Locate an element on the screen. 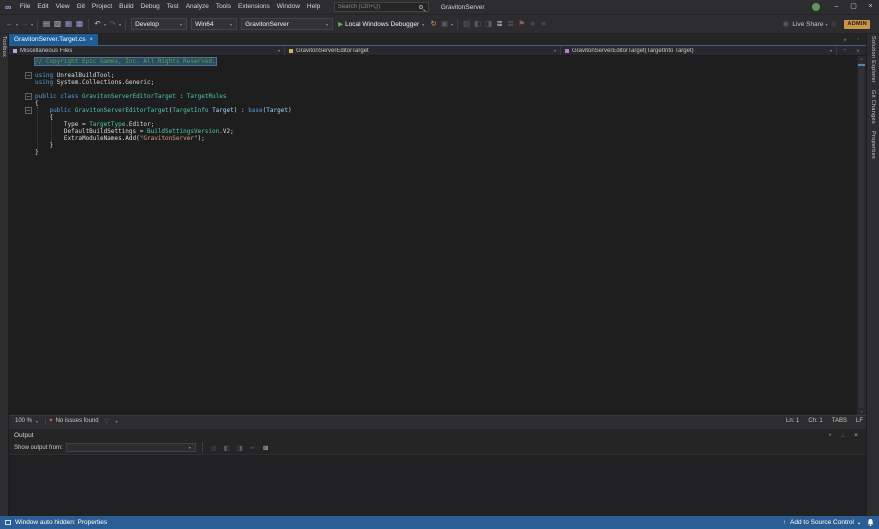 Image resolution: width=879 pixels, height=529 pixels. user-avatar is located at coordinates (816, 7).